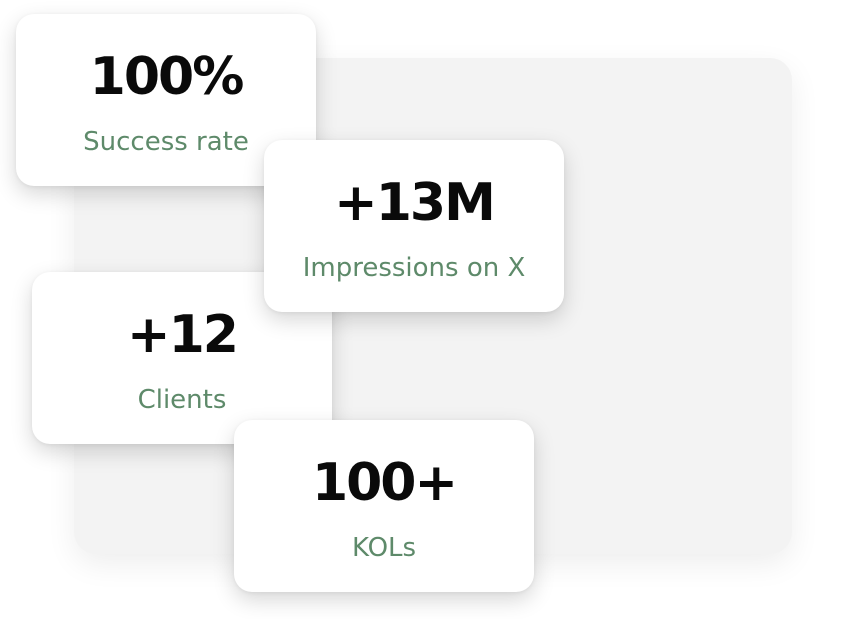 Image resolution: width=850 pixels, height=619 pixels. I want to click on stat-label: Impressions on X, so click(414, 268).